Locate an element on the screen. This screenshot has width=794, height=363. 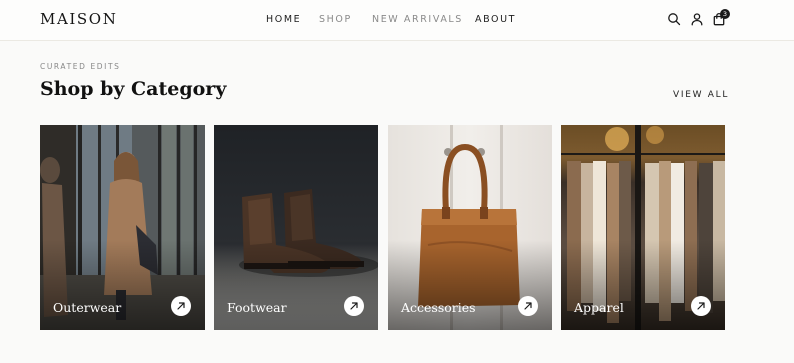
search-icon is located at coordinates (674, 19).